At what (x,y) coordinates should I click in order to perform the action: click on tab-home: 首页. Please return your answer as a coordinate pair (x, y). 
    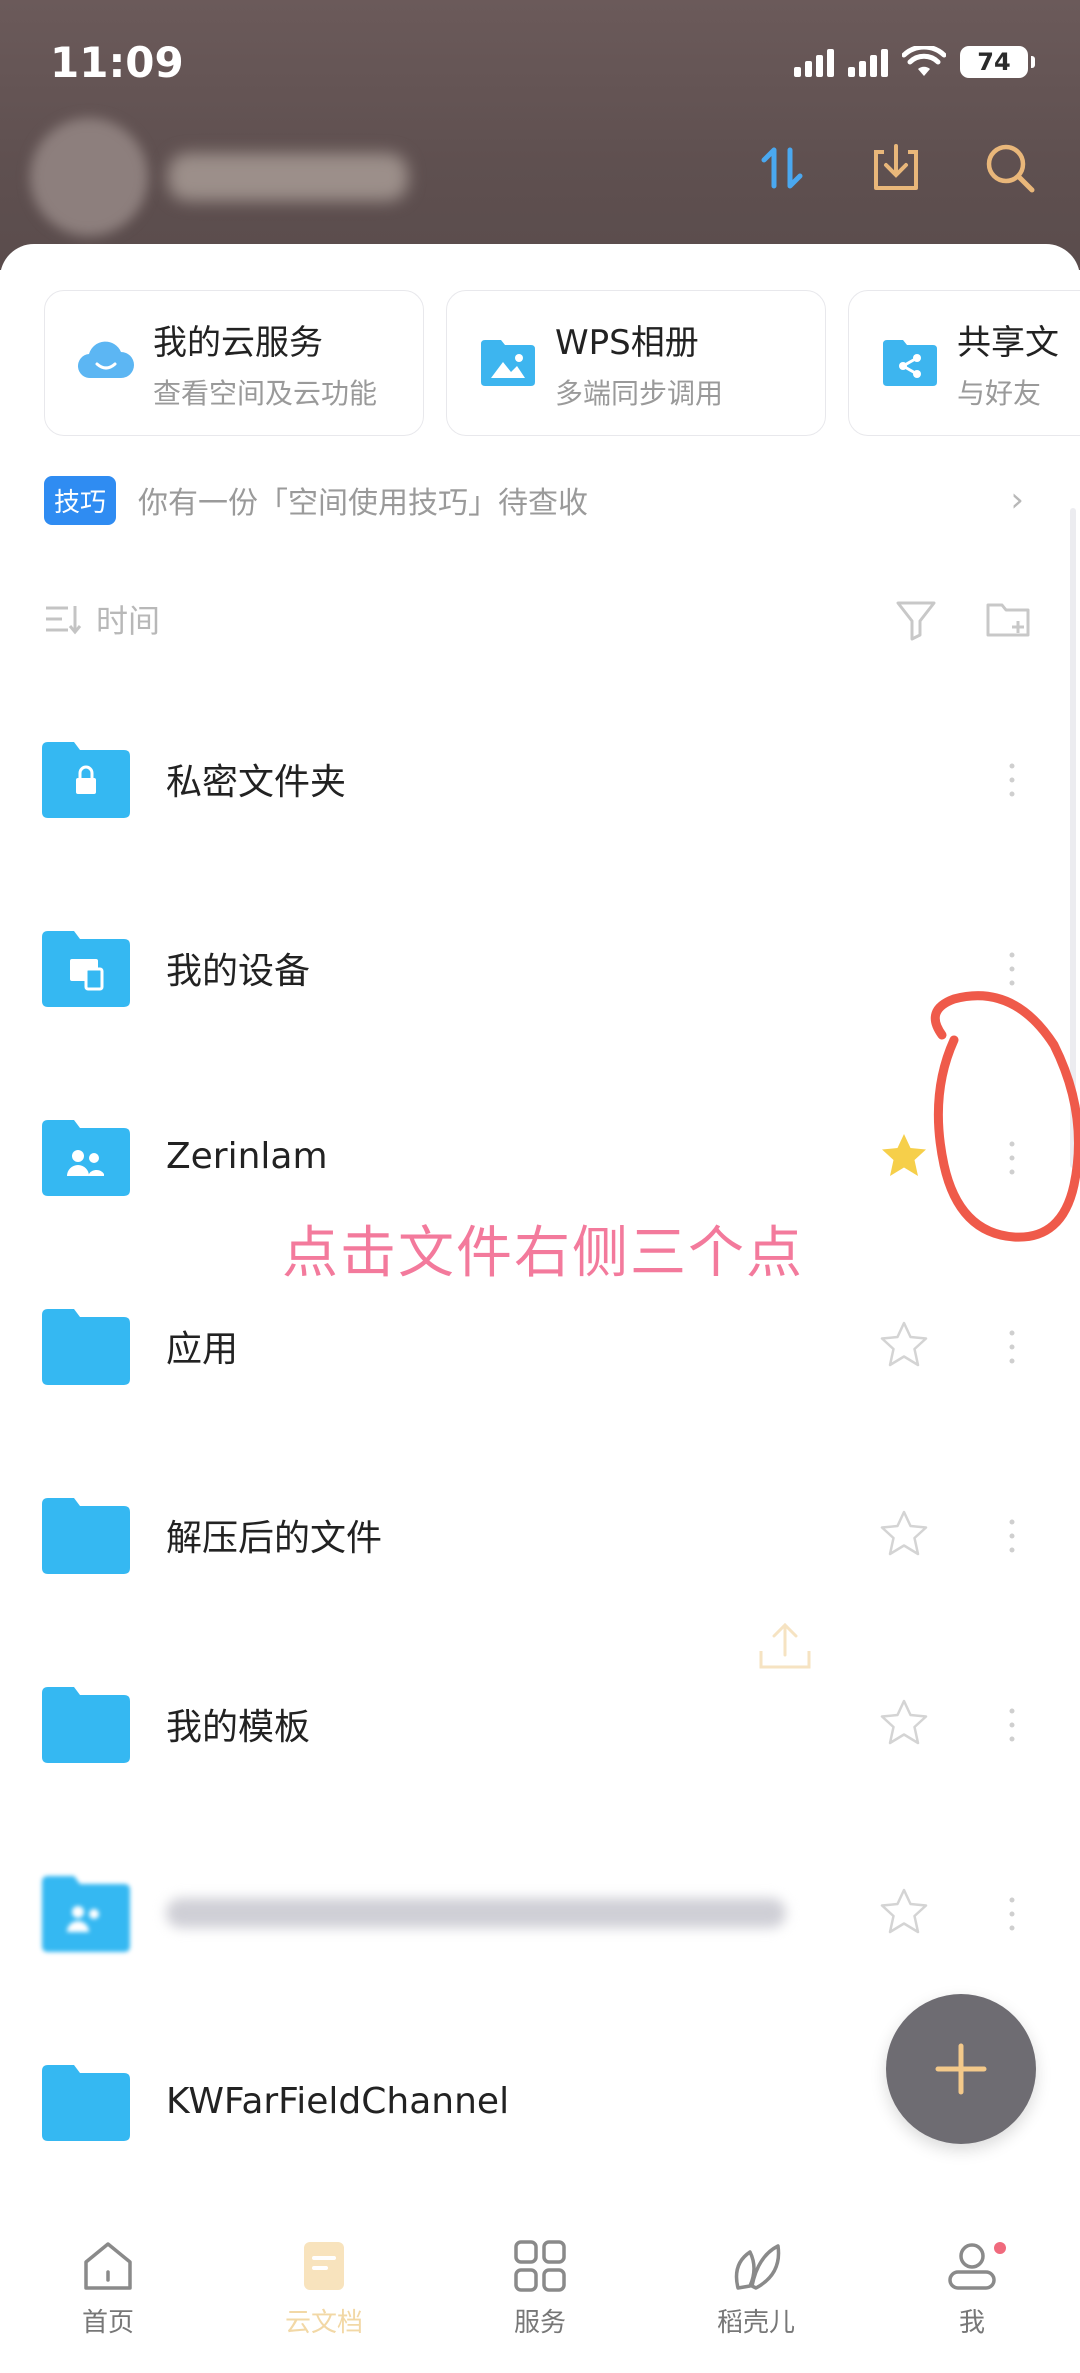
    Looking at the image, I should click on (108, 2296).